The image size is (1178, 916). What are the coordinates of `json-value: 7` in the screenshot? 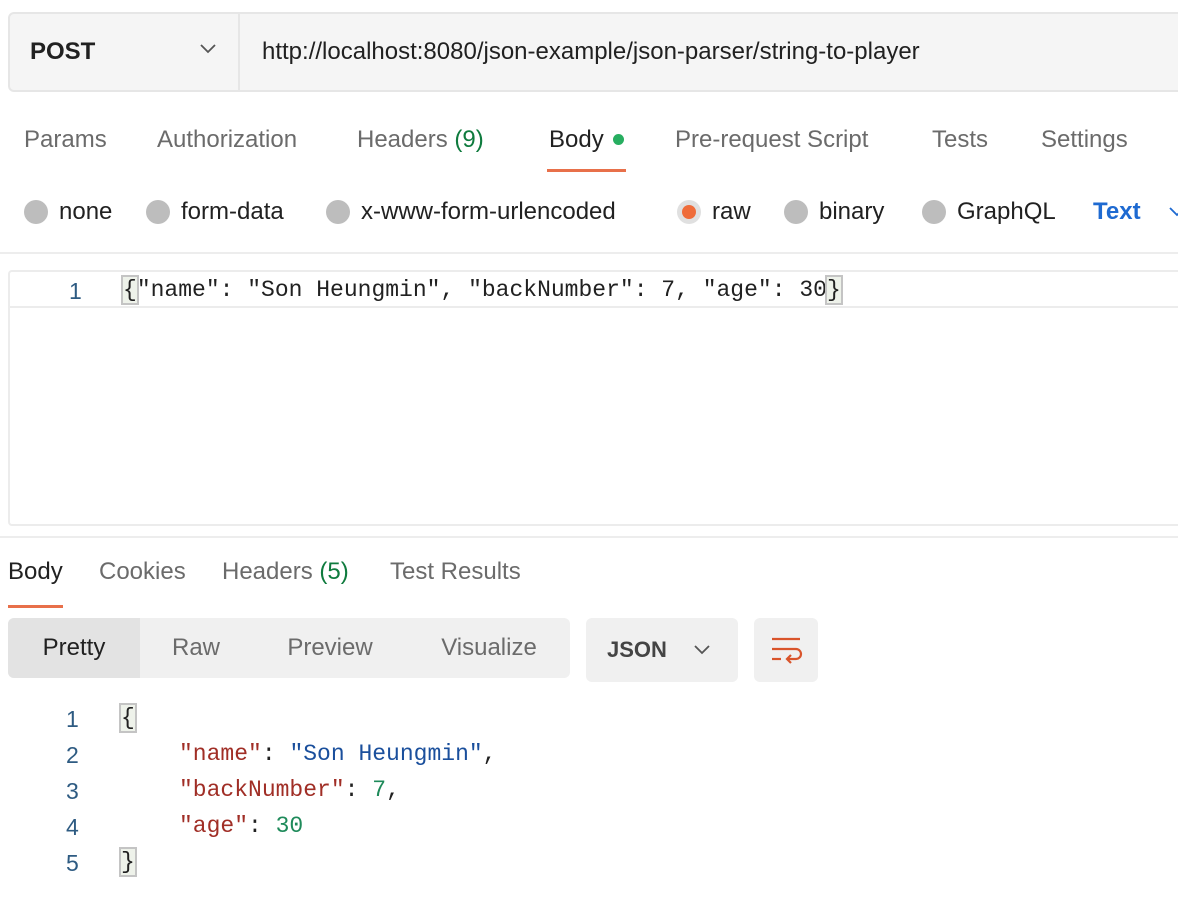 It's located at (379, 790).